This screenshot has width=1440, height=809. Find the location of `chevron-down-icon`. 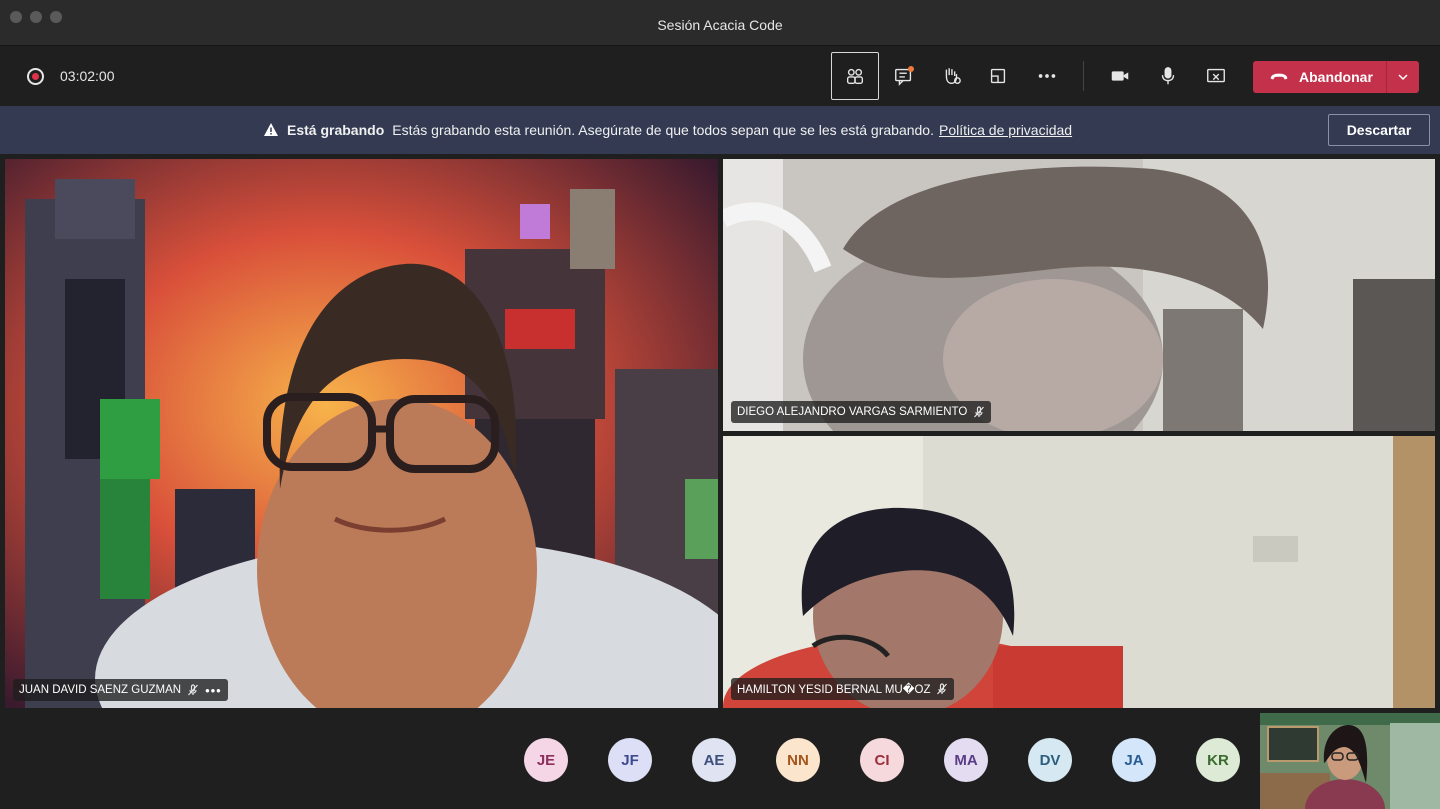

chevron-down-icon is located at coordinates (1403, 77).